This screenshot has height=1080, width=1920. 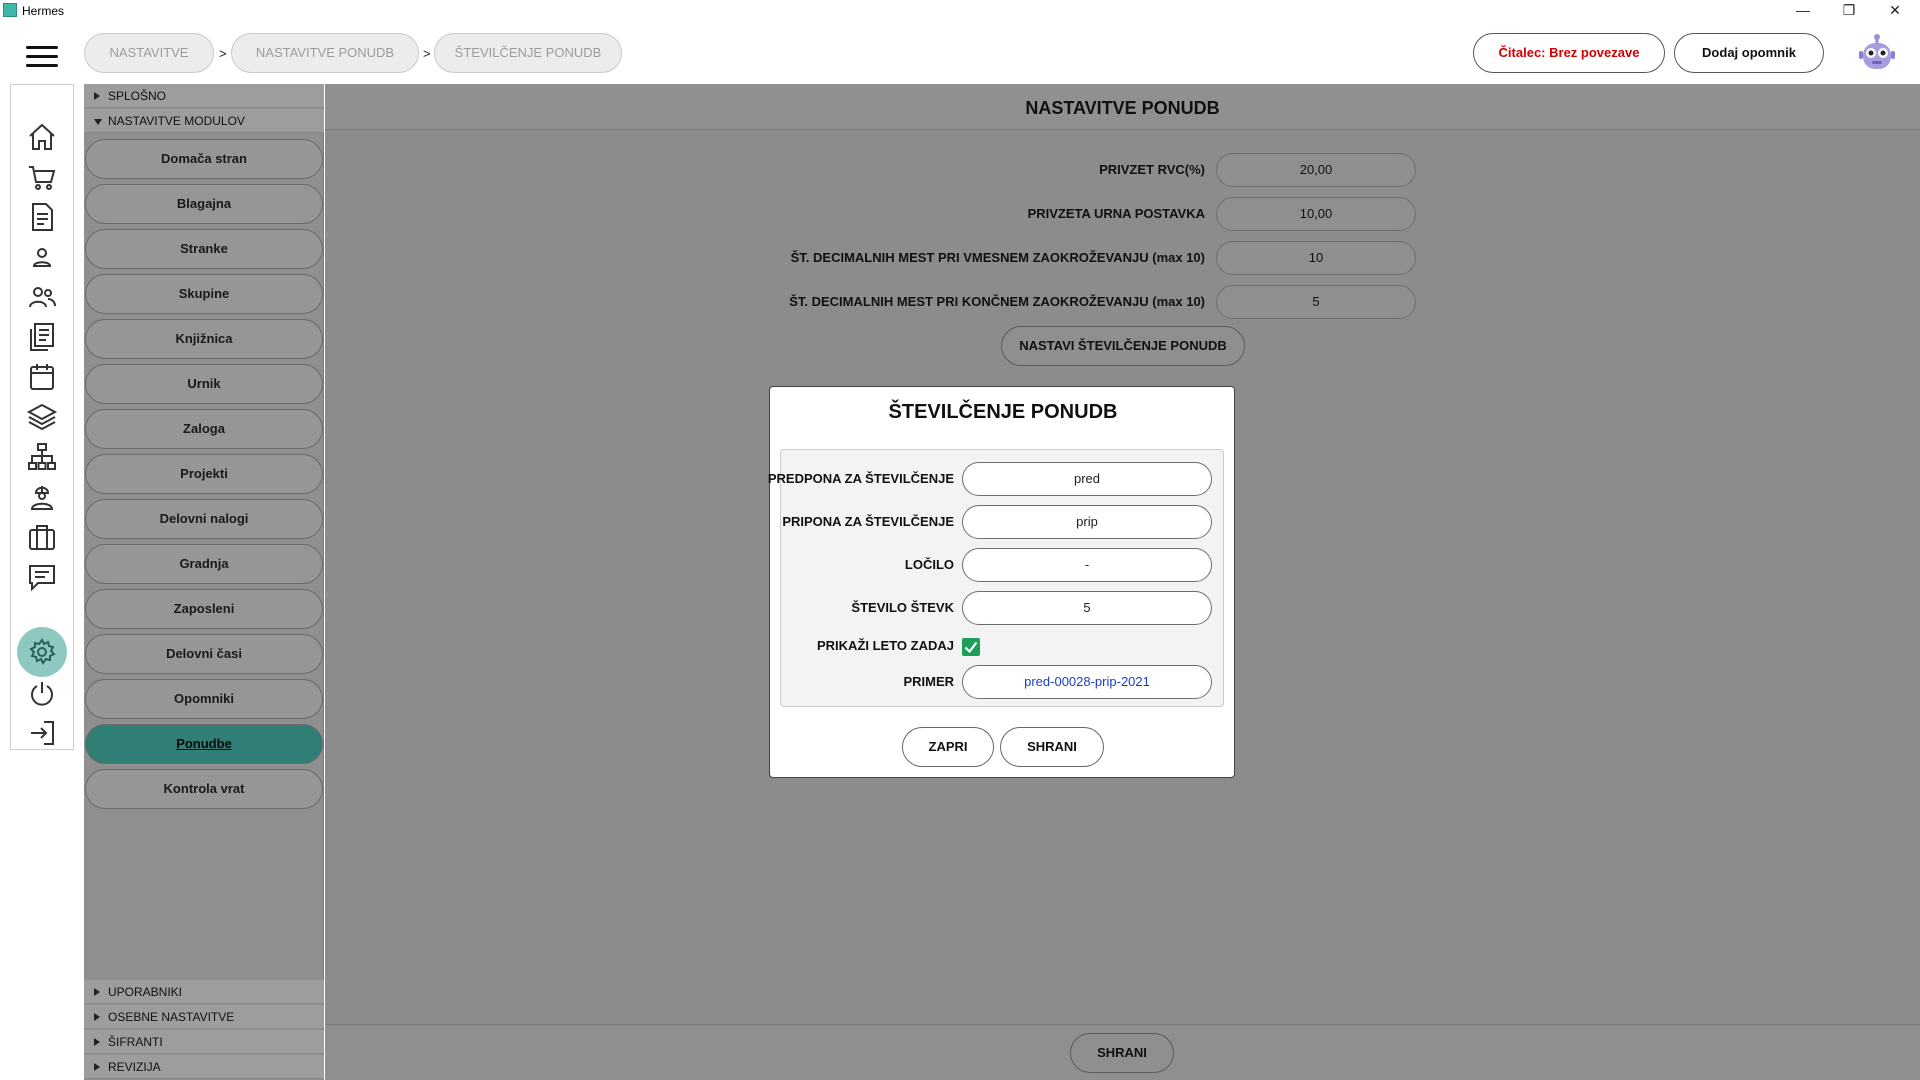 What do you see at coordinates (902, 607) in the screenshot?
I see `digit-count-label: ŠTEVILO ŠTEVK` at bounding box center [902, 607].